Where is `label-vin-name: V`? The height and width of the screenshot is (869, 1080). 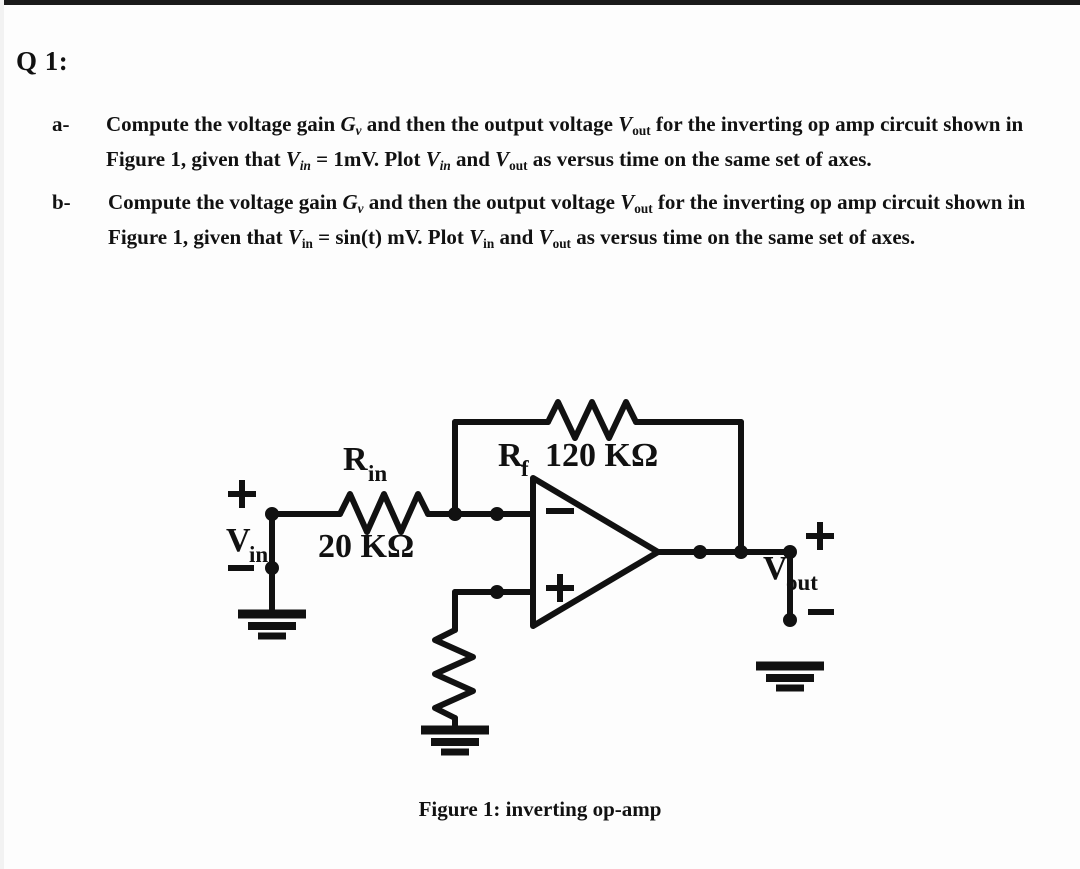
label-vin-name: V is located at coordinates (238, 540).